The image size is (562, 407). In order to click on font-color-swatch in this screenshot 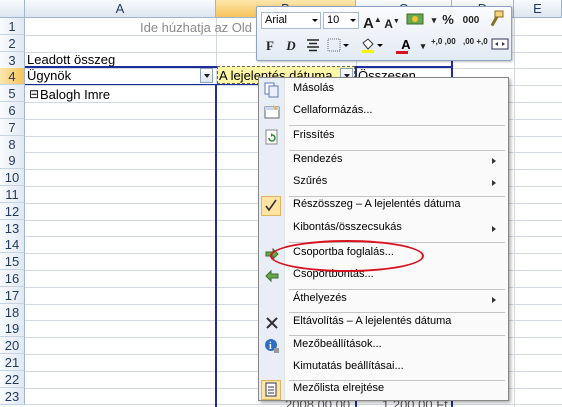, I will do `click(402, 52)`.